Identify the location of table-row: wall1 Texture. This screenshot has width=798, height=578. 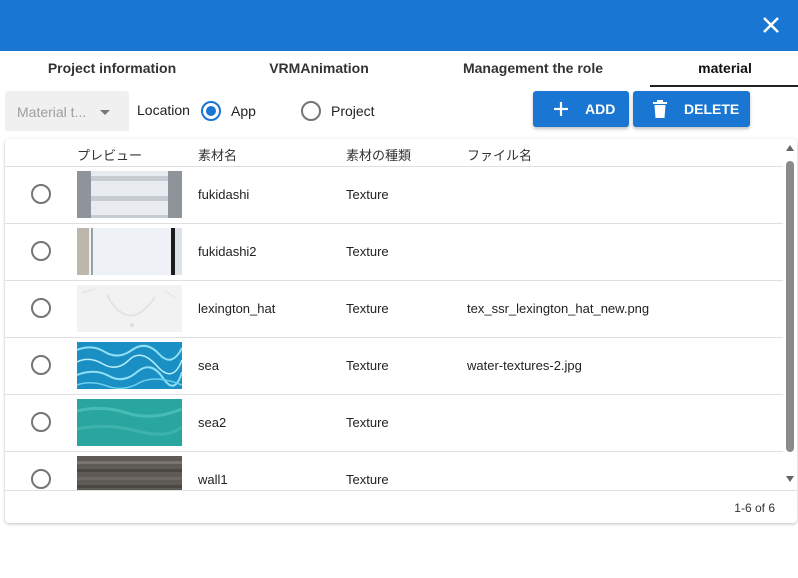
(394, 471).